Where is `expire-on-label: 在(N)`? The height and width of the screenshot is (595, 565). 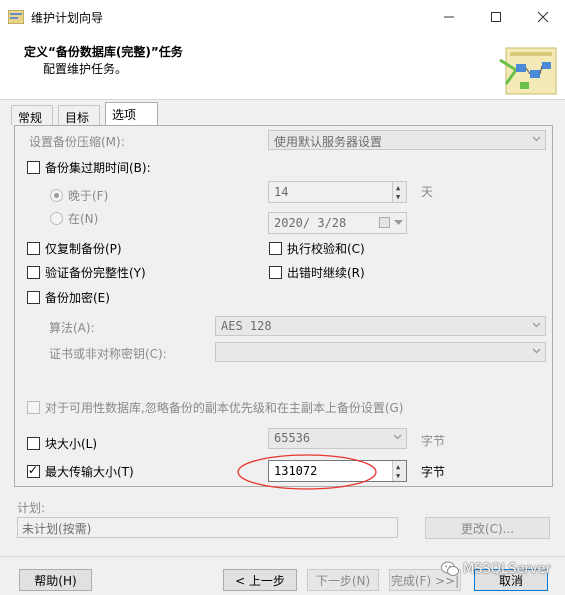
expire-on-label: 在(N) is located at coordinates (83, 219).